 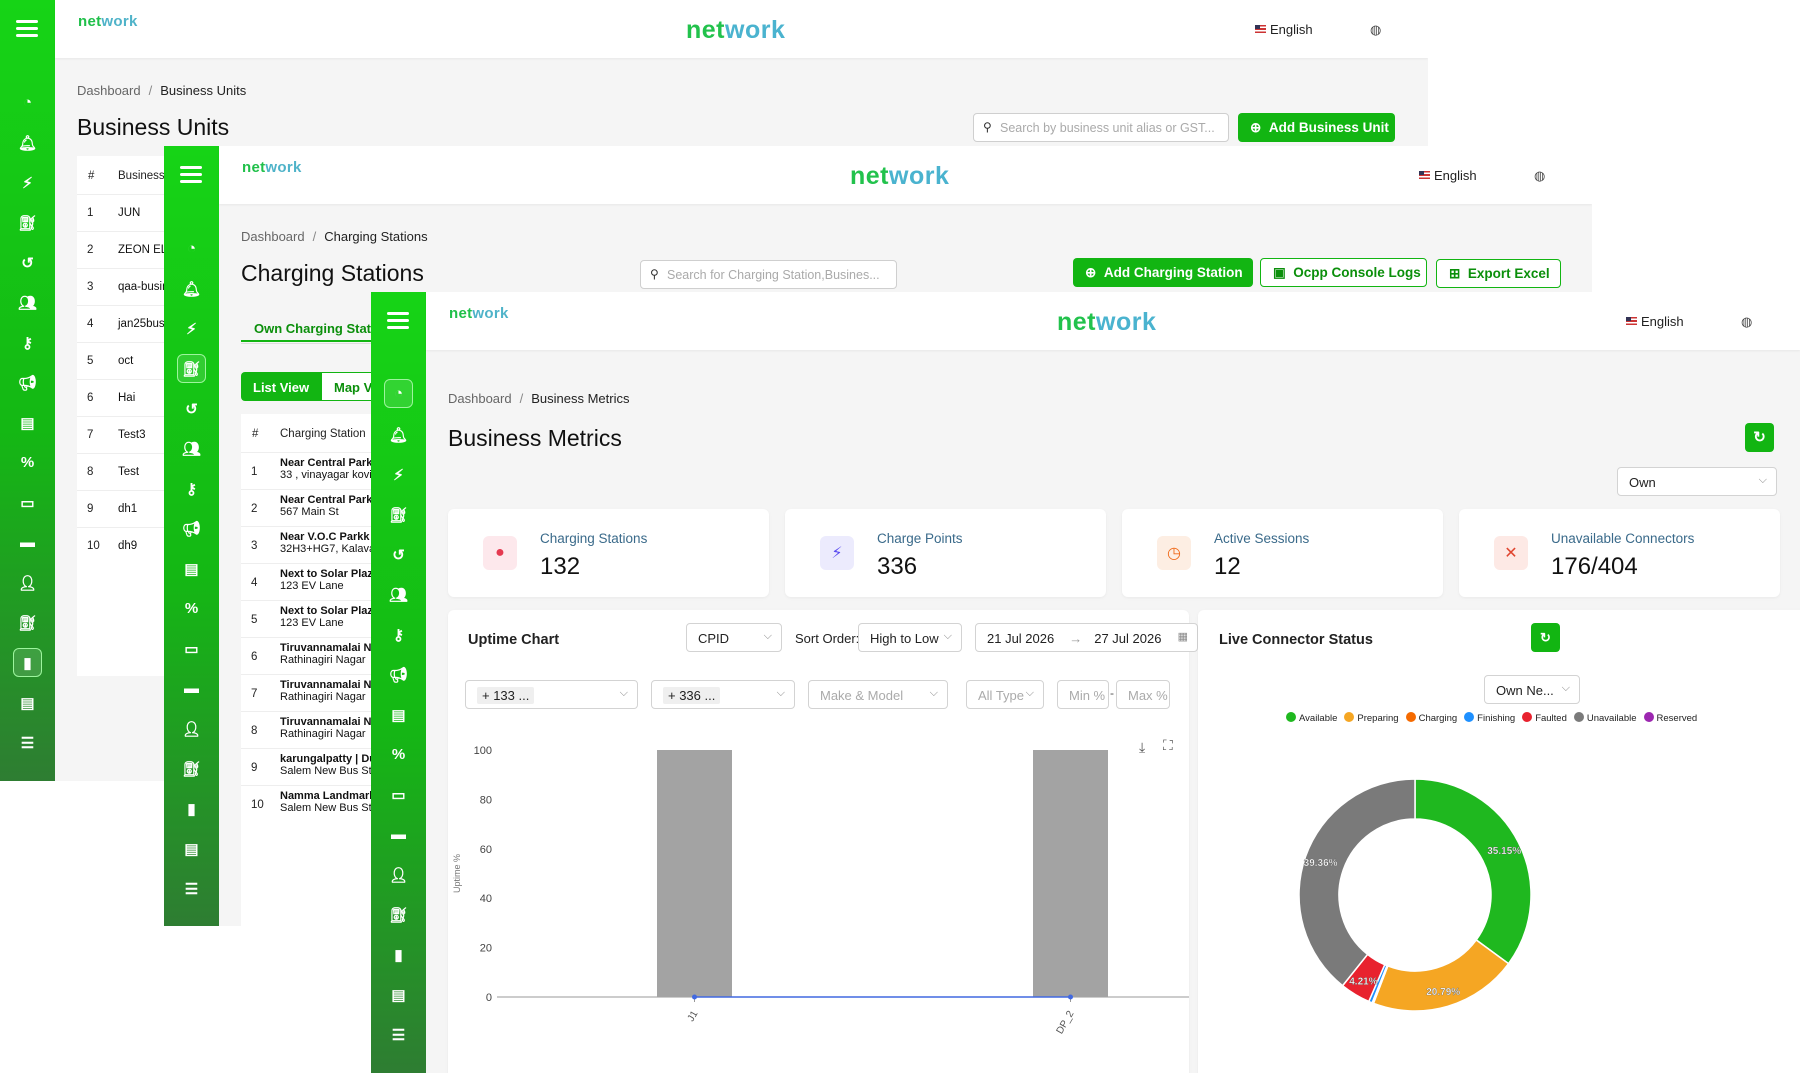 I want to click on add-charging-station-button: ⊕ Add Charging Station, so click(x=1163, y=272).